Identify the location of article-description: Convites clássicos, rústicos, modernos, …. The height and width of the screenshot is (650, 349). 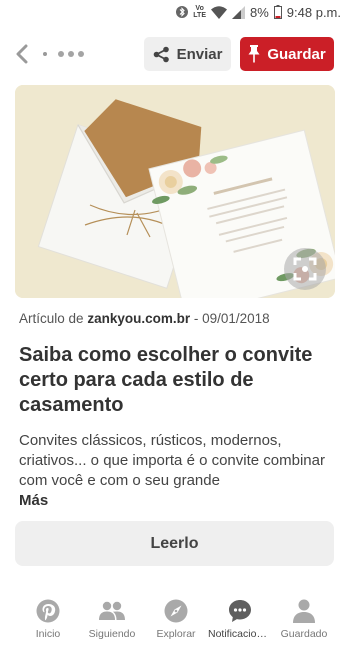
(178, 471).